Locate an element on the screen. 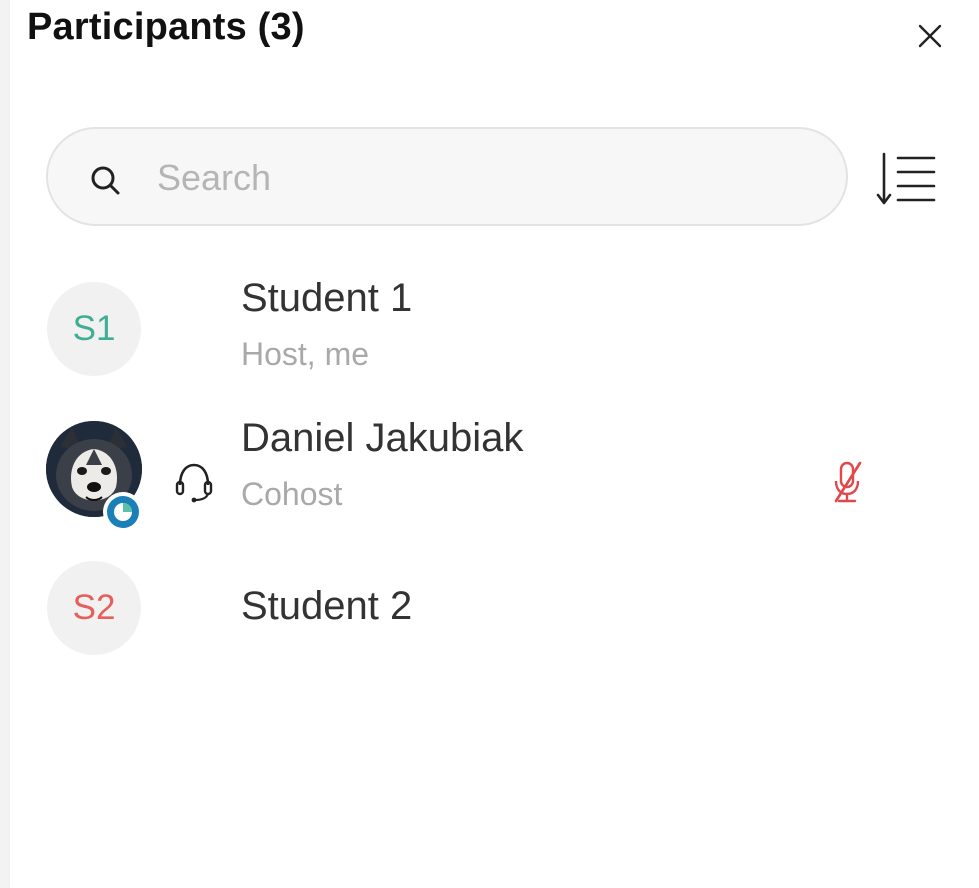  muted-mic-icon is located at coordinates (848, 482).